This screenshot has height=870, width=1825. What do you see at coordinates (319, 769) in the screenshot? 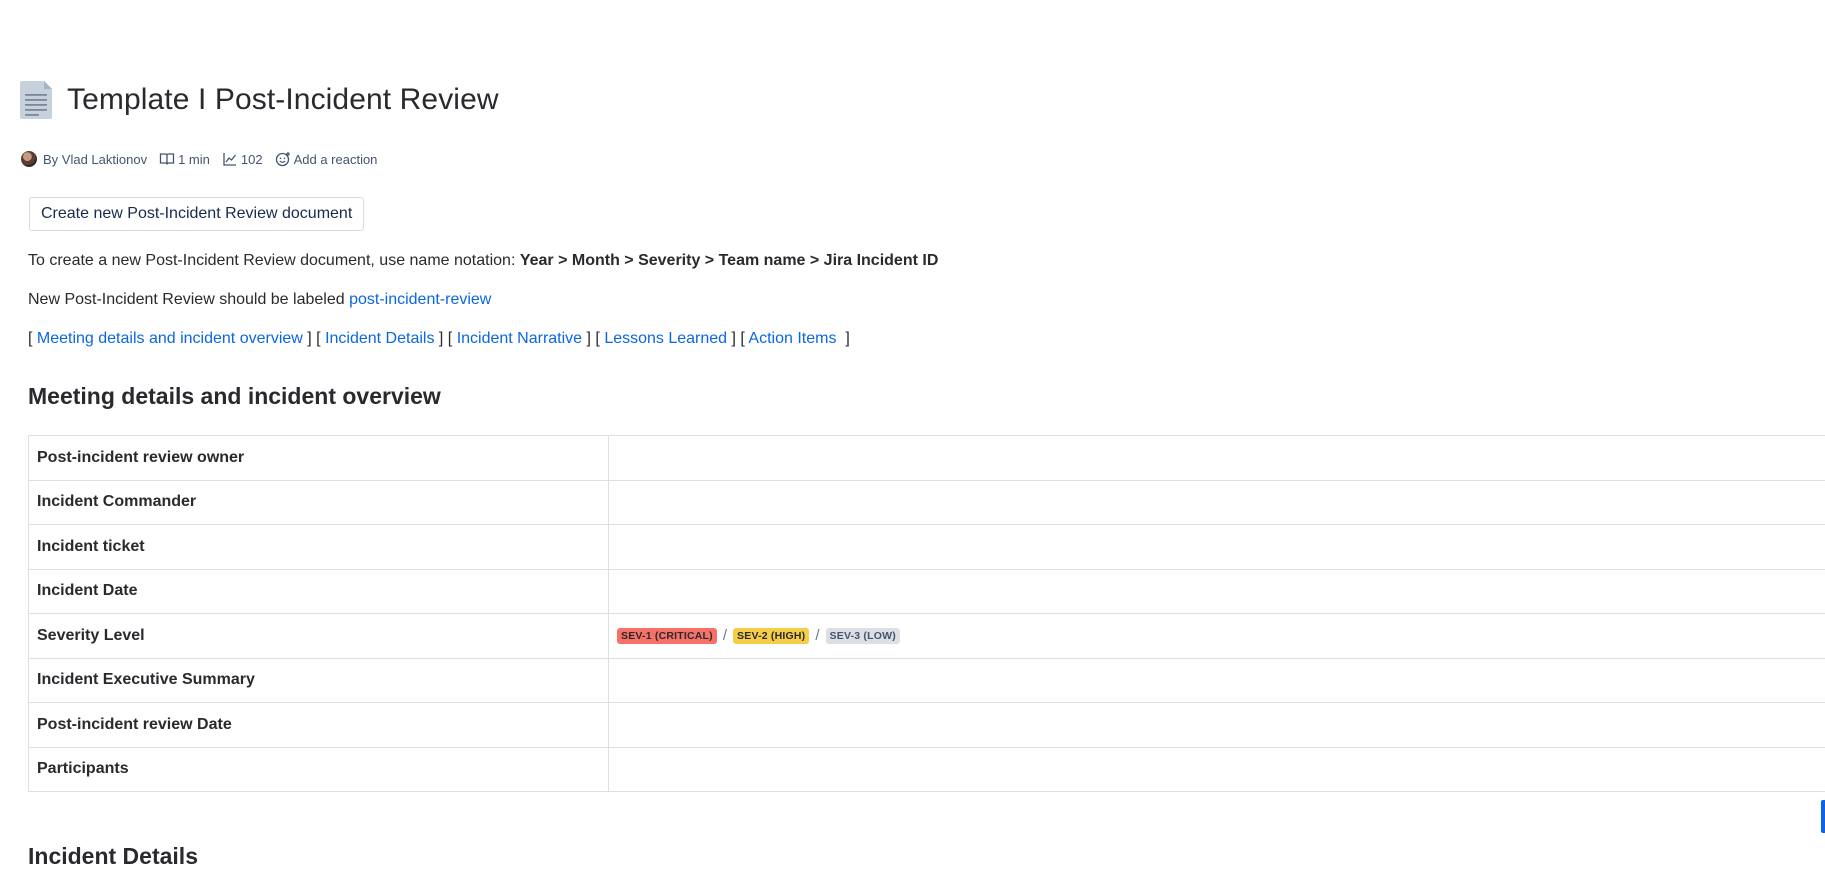
I see `row-label: Participants` at bounding box center [319, 769].